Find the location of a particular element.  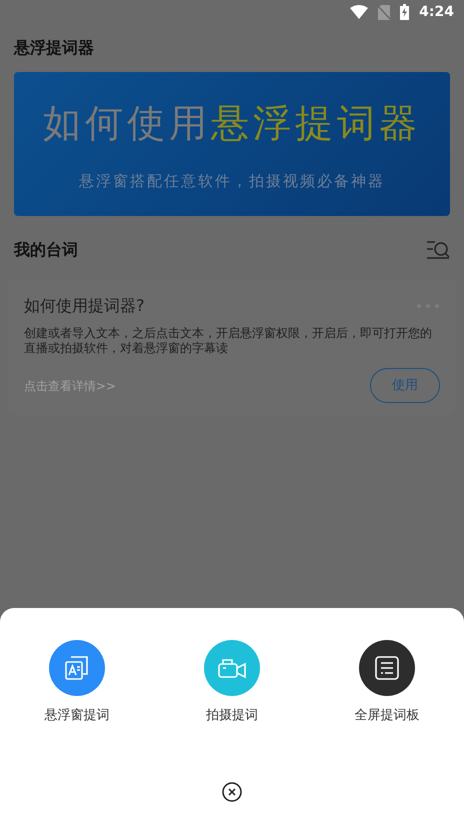

close-icon is located at coordinates (232, 792).